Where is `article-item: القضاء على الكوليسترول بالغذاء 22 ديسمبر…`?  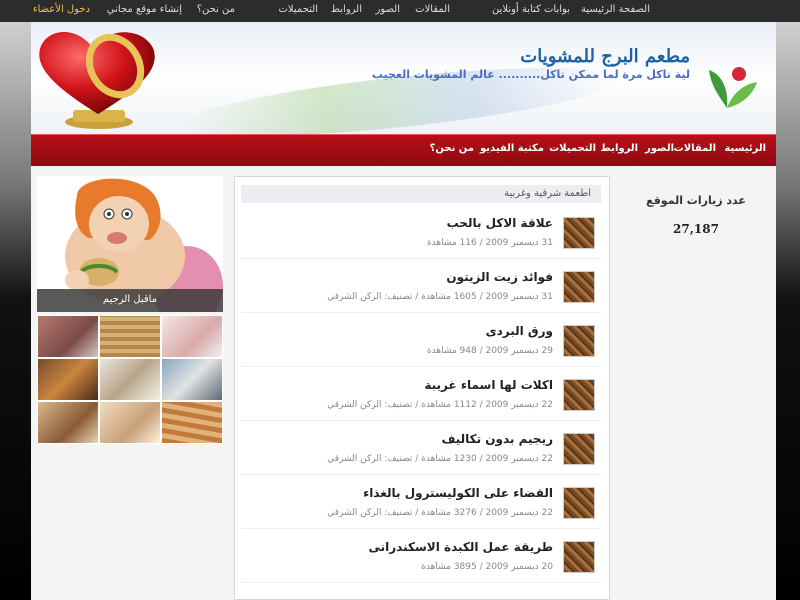
article-item: القضاء على الكوليسترول بالغذاء 22 ديسمبر… is located at coordinates (421, 503).